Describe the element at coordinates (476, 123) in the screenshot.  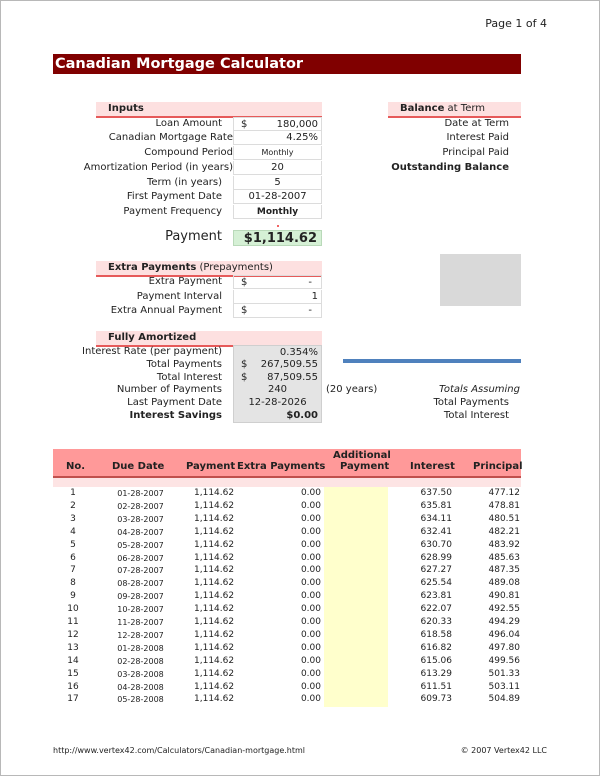
I see `date-at-term-label: Date at Term` at that location.